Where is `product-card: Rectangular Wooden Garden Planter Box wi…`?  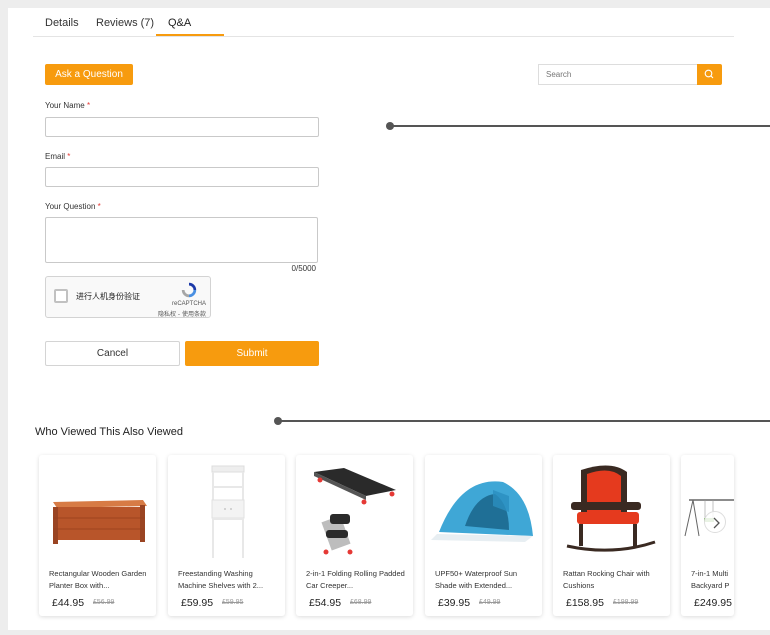 product-card: Rectangular Wooden Garden Planter Box wi… is located at coordinates (97, 535).